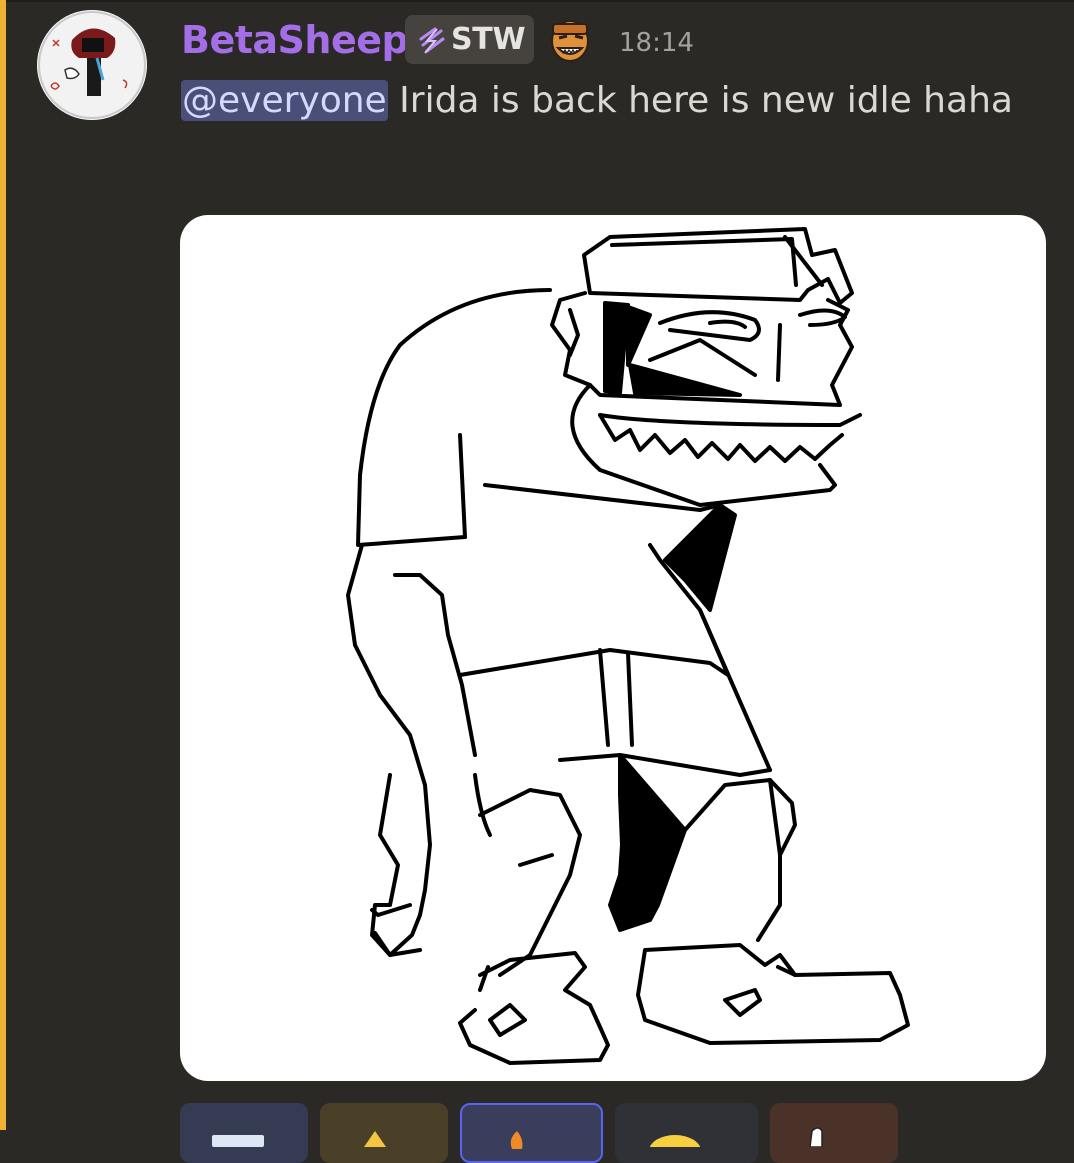  What do you see at coordinates (295, 40) in the screenshot?
I see `author-name: BetaSheep` at bounding box center [295, 40].